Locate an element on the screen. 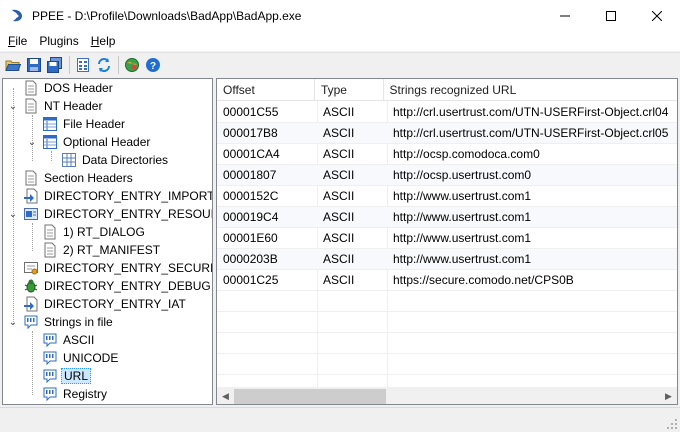 The height and width of the screenshot is (432, 680). plugins-button is located at coordinates (131, 64).